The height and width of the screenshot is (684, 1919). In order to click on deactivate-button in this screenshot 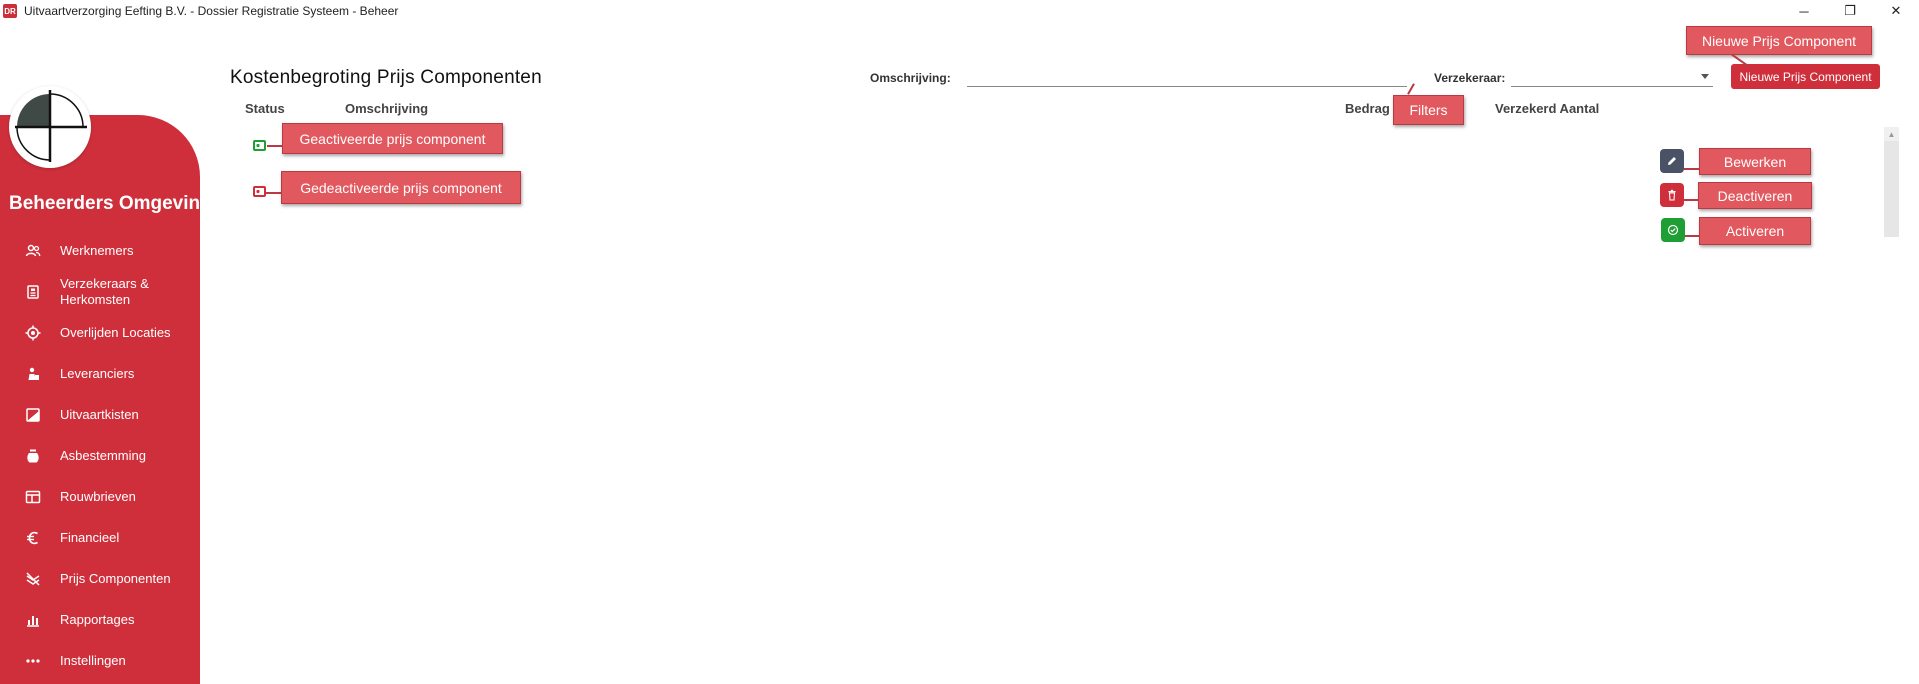, I will do `click(1672, 195)`.